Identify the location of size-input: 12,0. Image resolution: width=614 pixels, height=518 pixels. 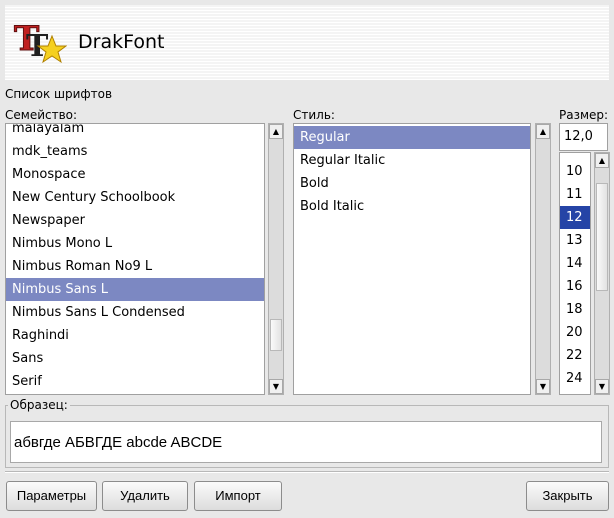
(583, 137).